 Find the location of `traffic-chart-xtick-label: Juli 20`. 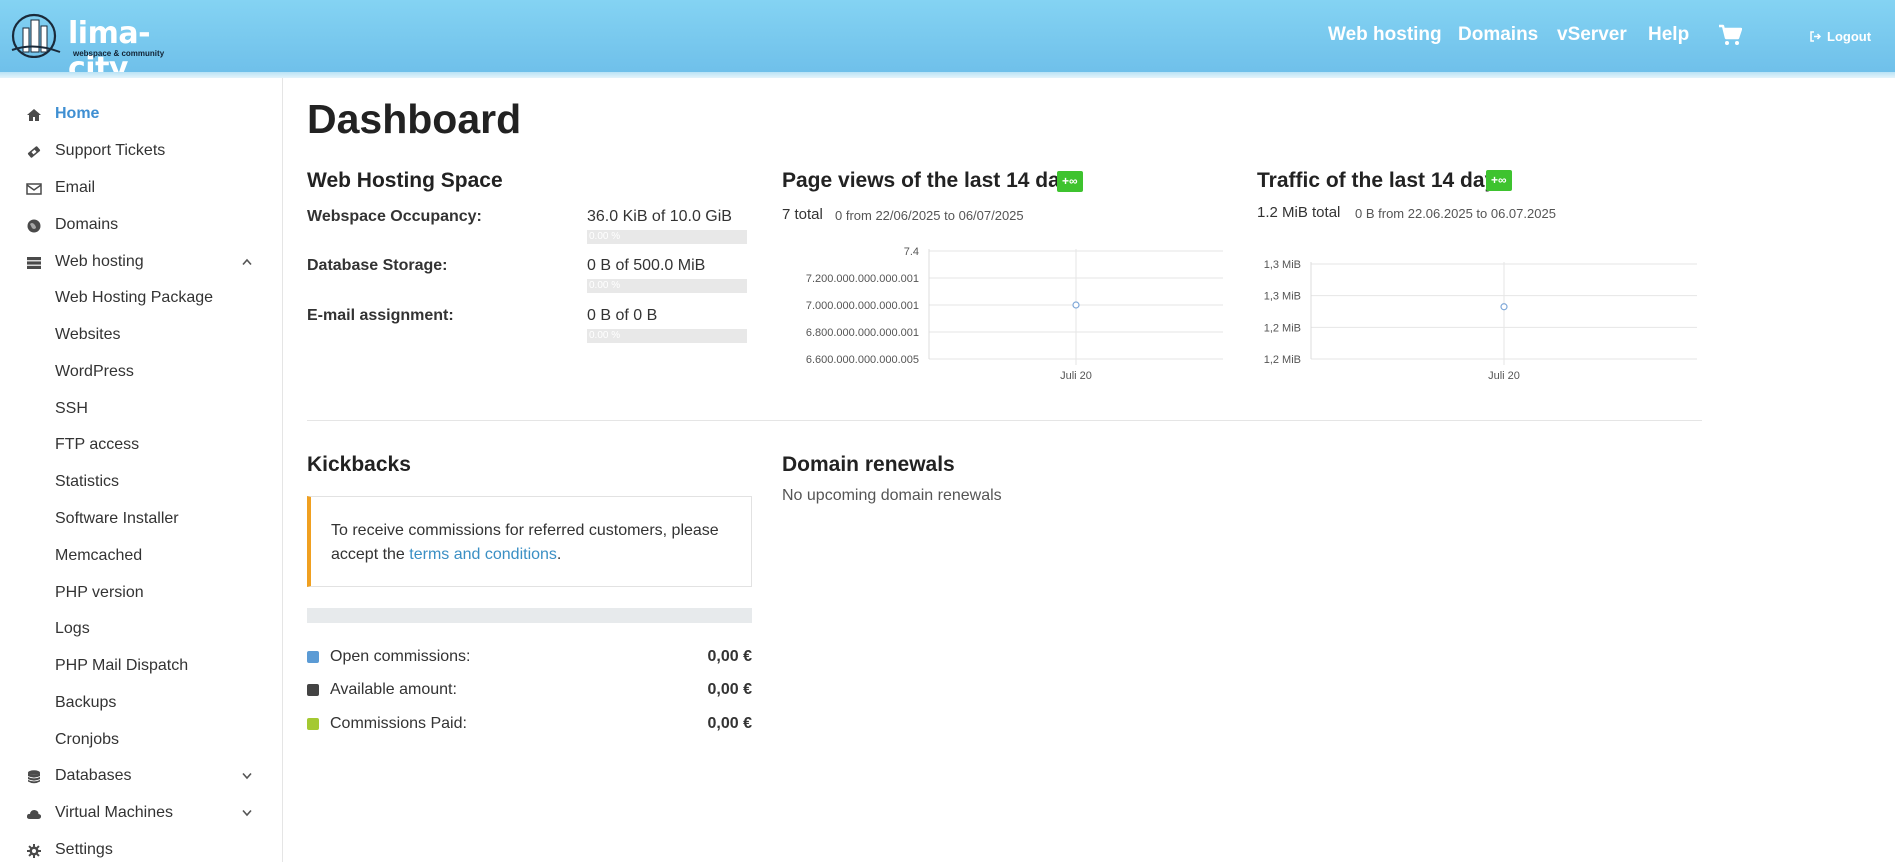

traffic-chart-xtick-label: Juli 20 is located at coordinates (1504, 376).